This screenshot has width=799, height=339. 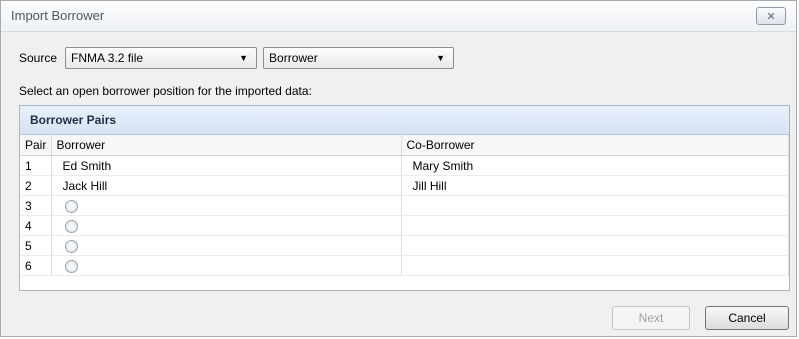 I want to click on source-label: Source, so click(x=38, y=58).